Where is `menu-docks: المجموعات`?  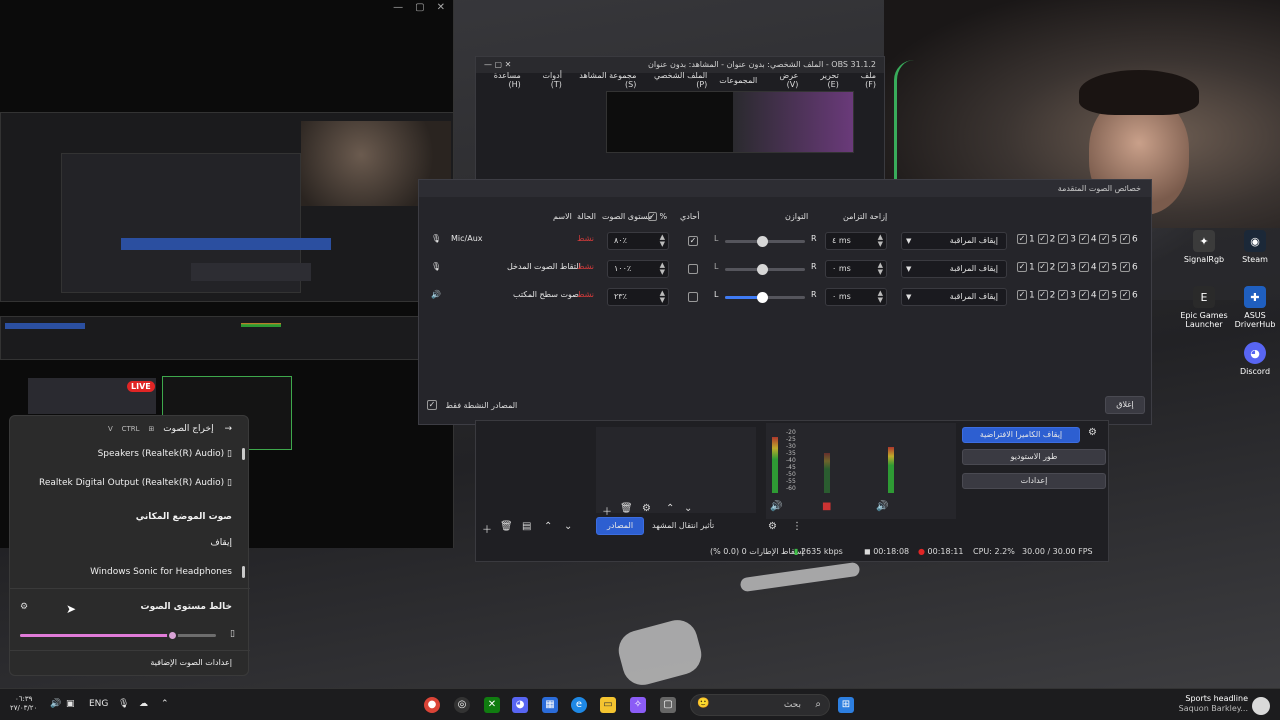 menu-docks: المجموعات is located at coordinates (738, 80).